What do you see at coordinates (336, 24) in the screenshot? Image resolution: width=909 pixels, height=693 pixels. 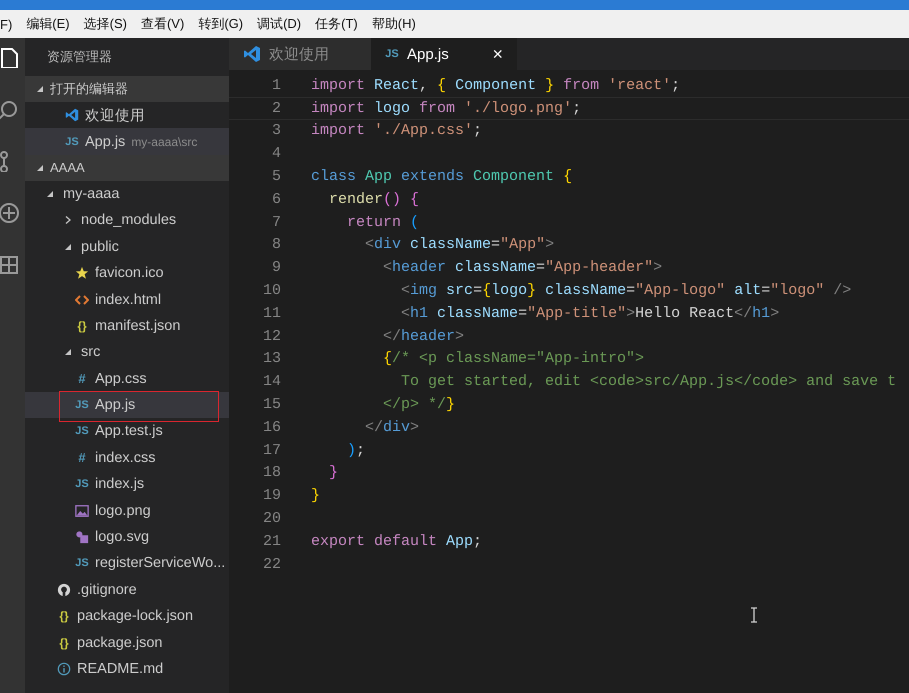 I see `menu-item: 任务(T)` at bounding box center [336, 24].